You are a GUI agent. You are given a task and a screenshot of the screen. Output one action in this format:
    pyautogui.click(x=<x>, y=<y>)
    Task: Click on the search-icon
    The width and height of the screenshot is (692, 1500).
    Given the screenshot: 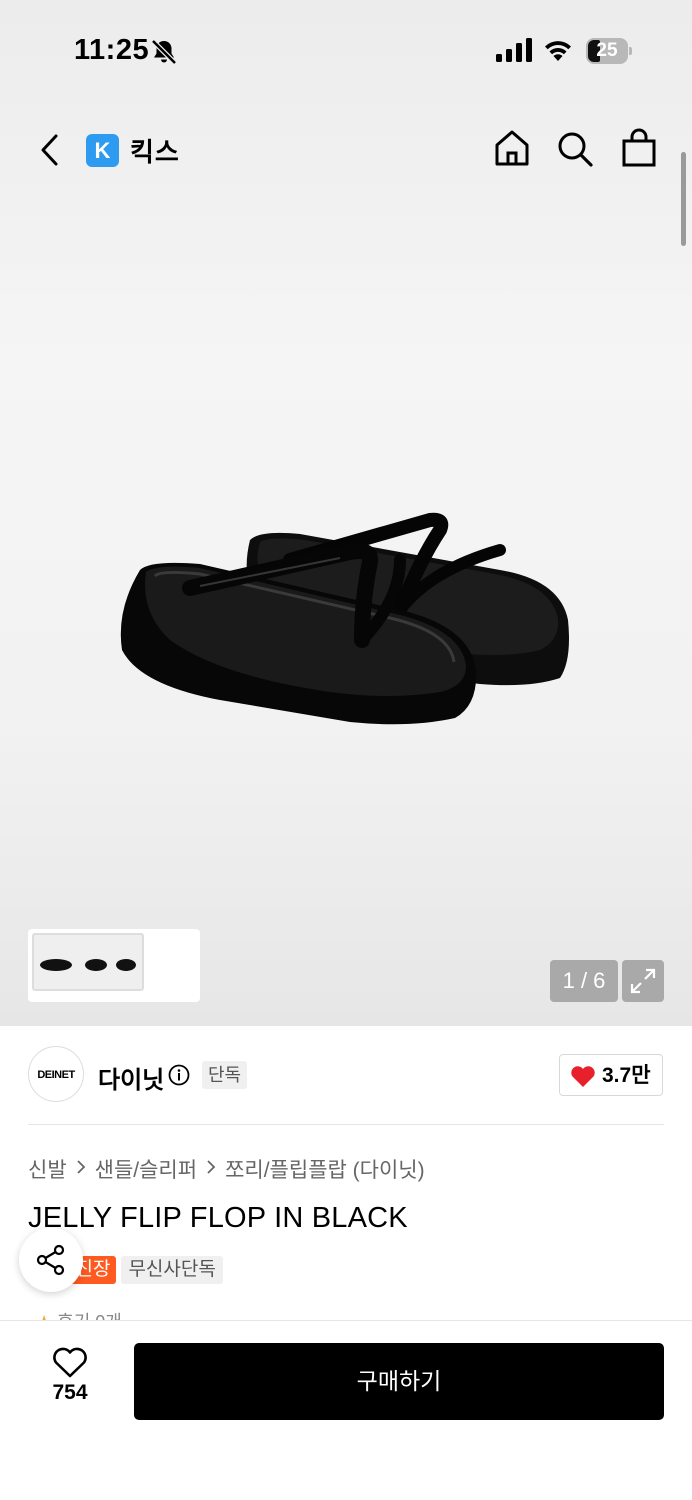 What is the action you would take?
    pyautogui.click(x=575, y=149)
    